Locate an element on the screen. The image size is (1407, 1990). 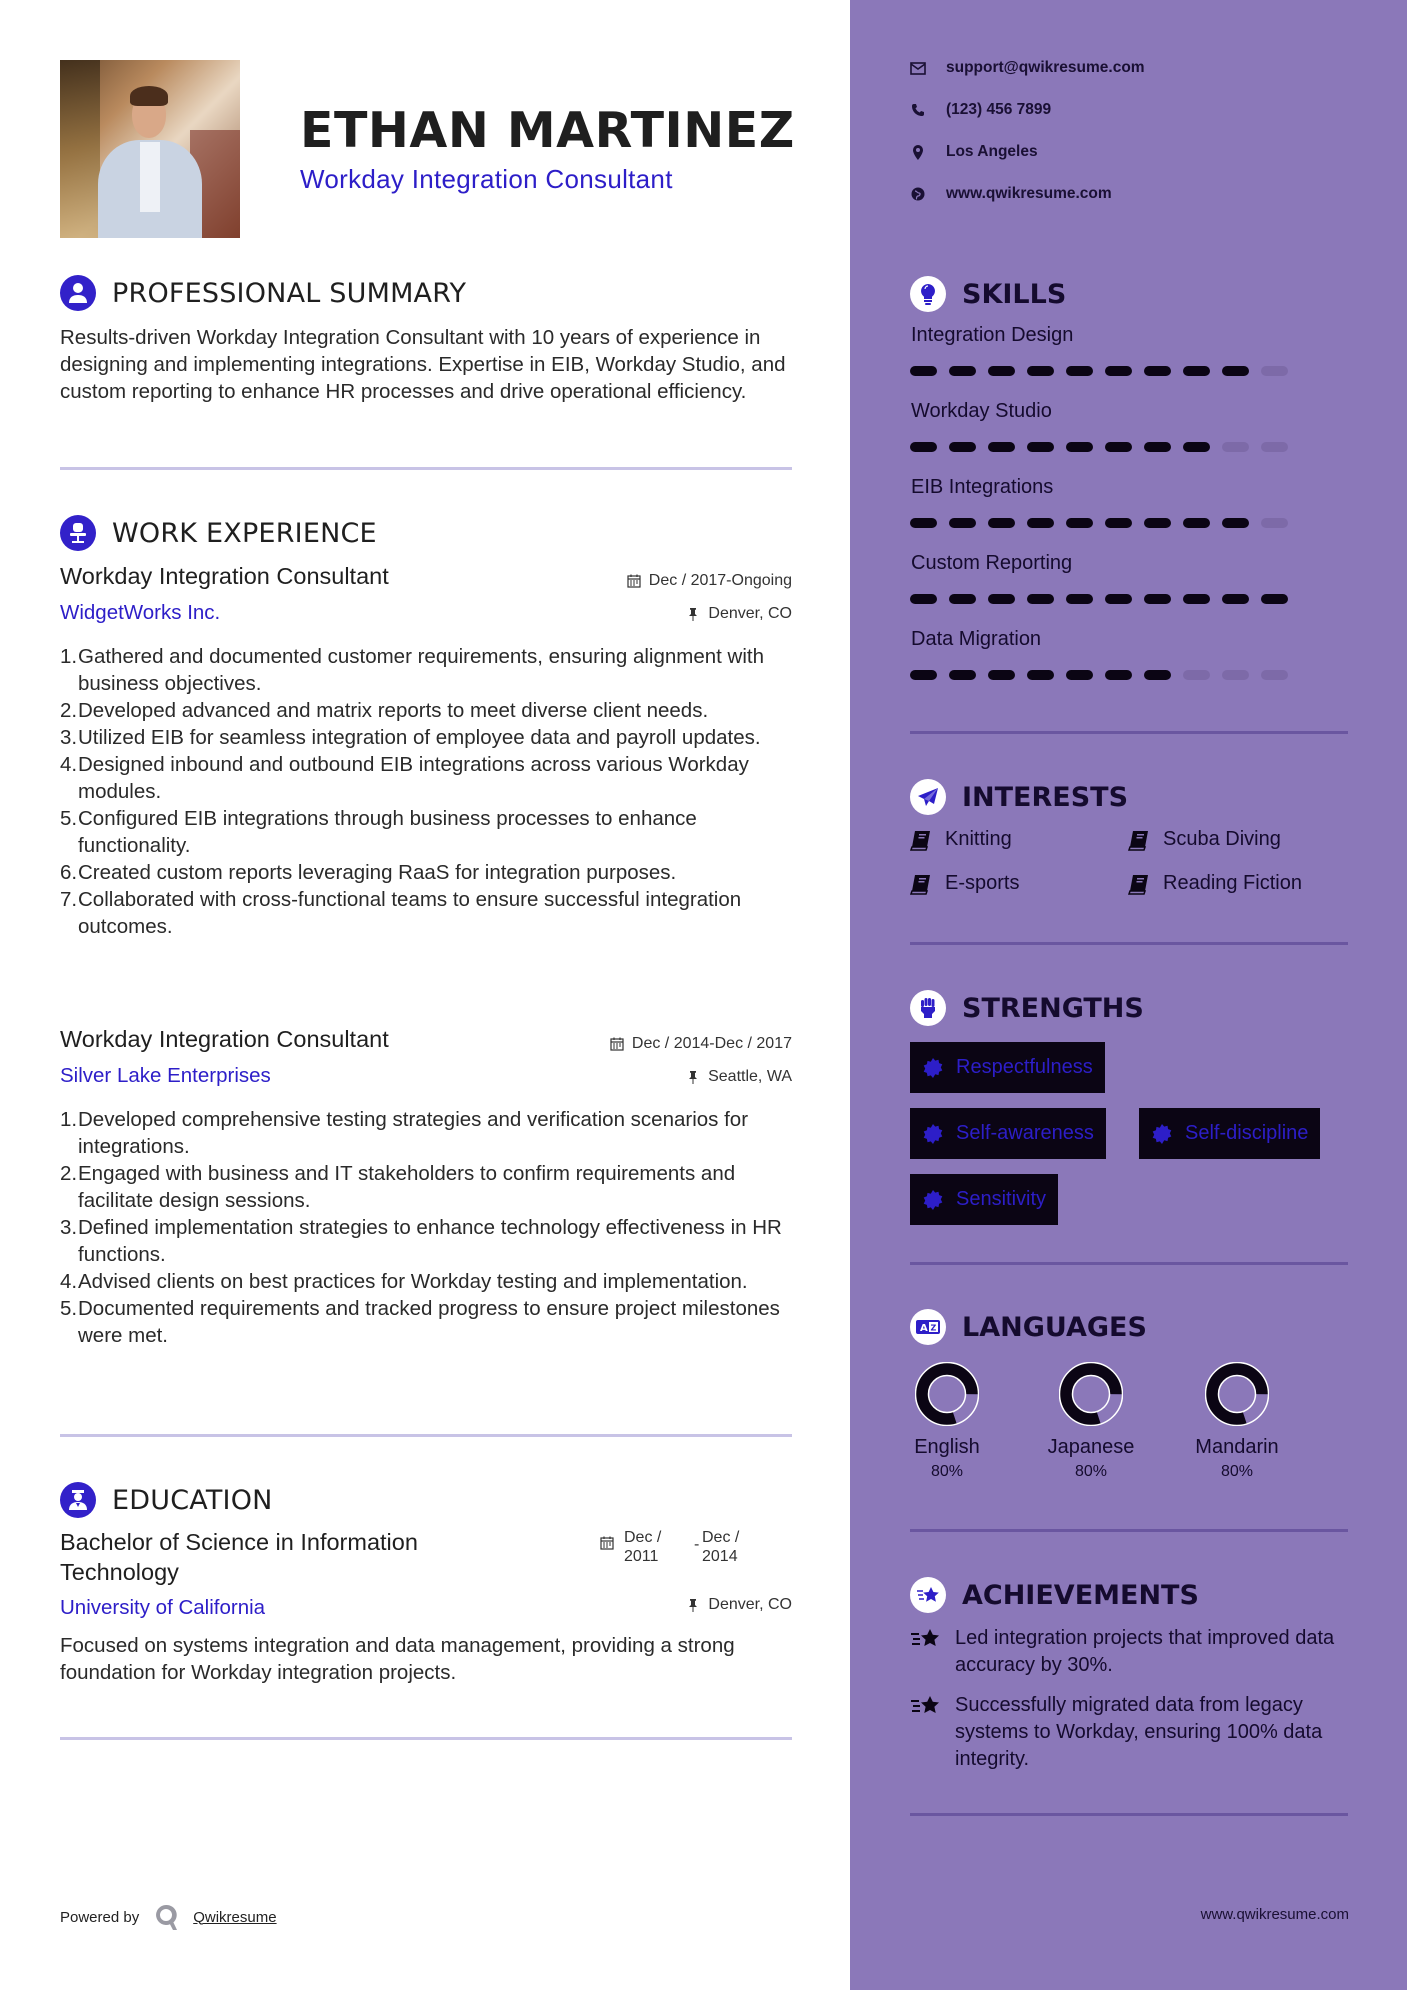
graduate-icon is located at coordinates (78, 1500).